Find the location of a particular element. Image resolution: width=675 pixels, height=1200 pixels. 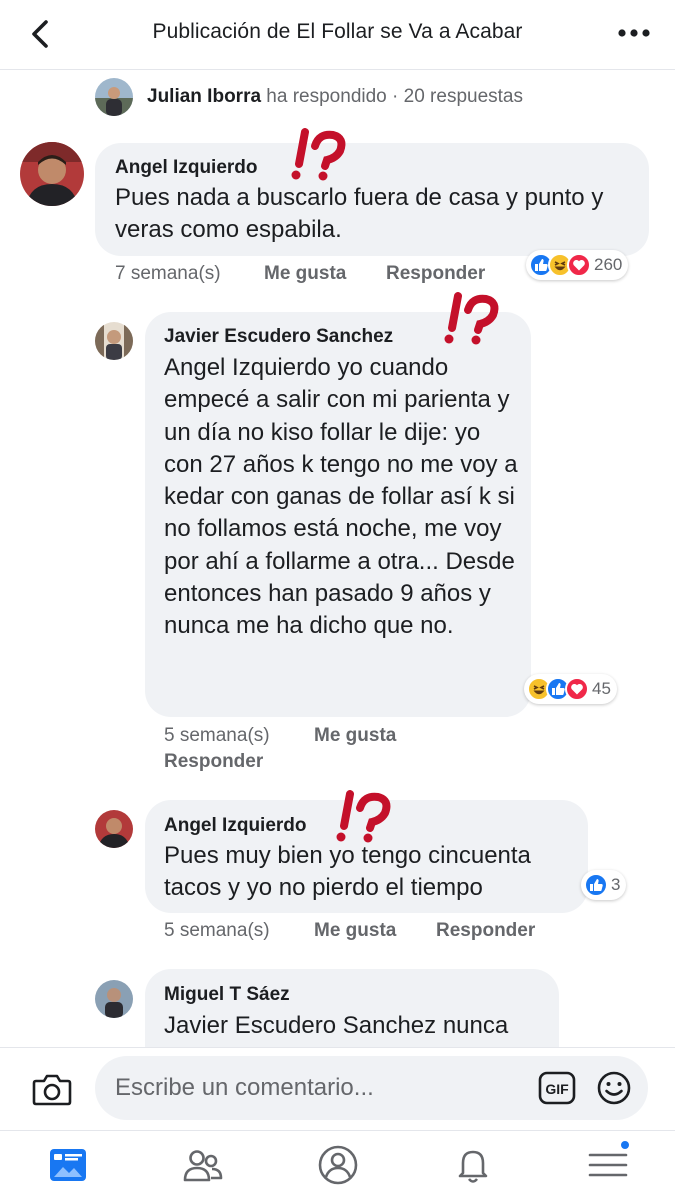

bottom-tab-bar is located at coordinates (337, 1165).